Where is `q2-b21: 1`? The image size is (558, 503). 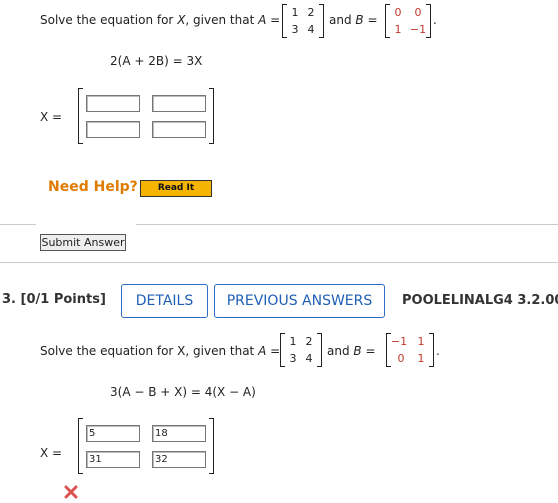 q2-b21: 1 is located at coordinates (398, 29).